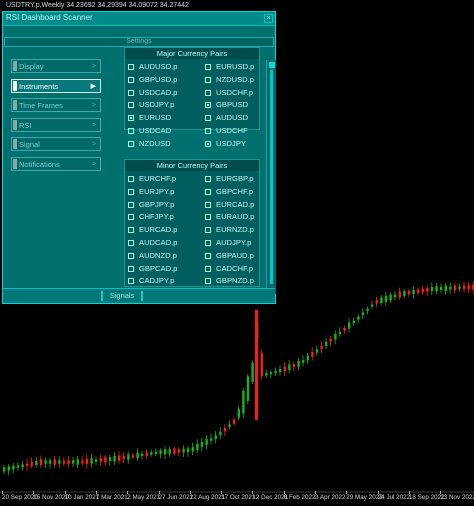 Image resolution: width=474 pixels, height=506 pixels. Describe the element at coordinates (56, 85) in the screenshot. I see `menu-item-instruments: Instruments ▶` at that location.